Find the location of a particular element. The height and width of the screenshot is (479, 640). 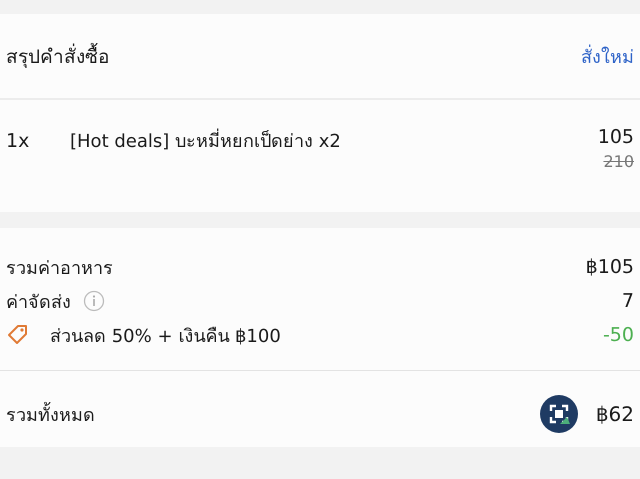

reorder-link: สั่งใหม่ is located at coordinates (607, 56).